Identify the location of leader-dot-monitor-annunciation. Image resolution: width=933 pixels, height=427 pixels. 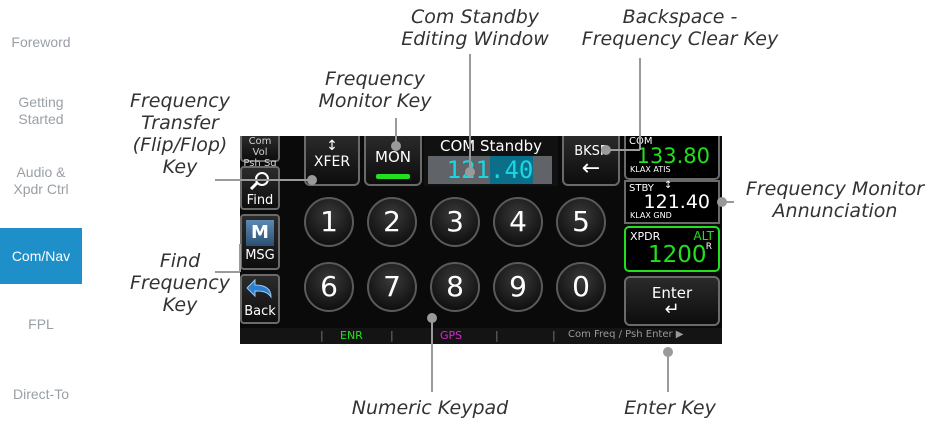
(722, 202).